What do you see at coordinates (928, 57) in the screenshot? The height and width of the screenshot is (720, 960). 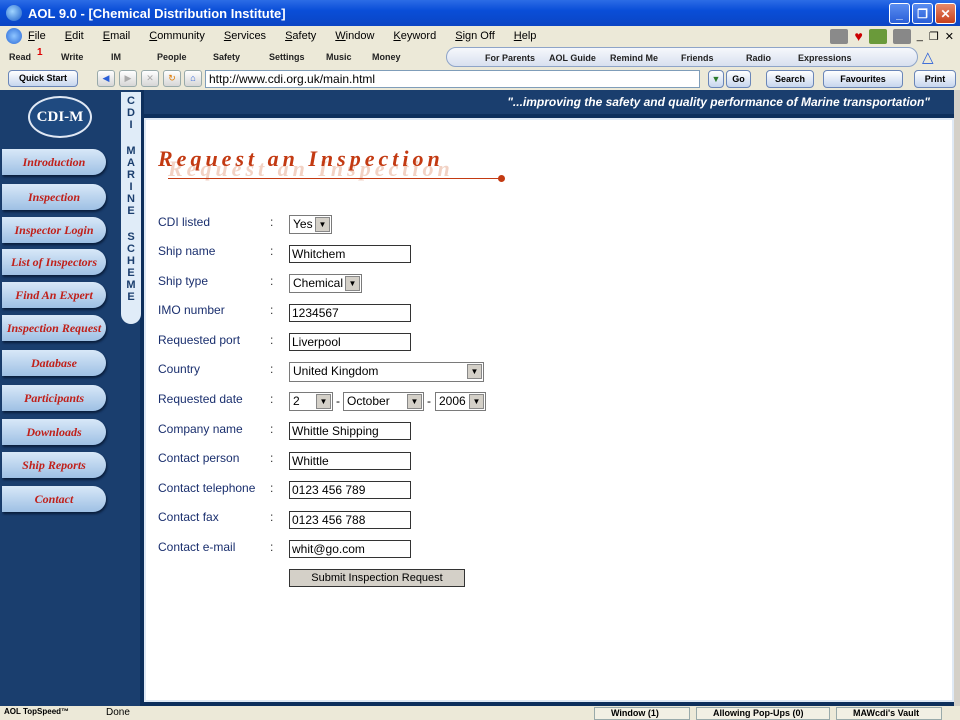 I see `aol-triangle-icon: △` at bounding box center [928, 57].